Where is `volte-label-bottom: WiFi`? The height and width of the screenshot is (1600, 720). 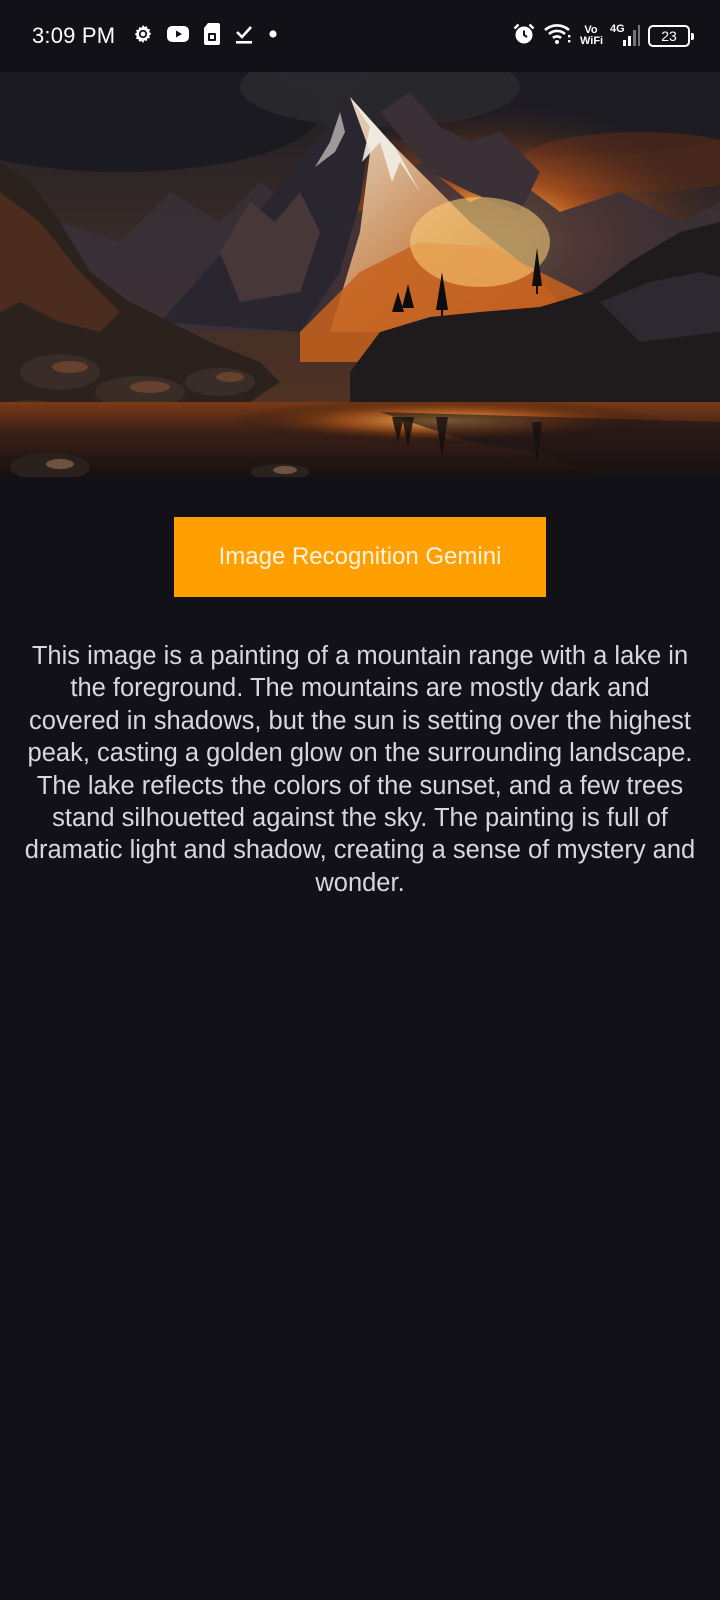
volte-label-bottom: WiFi is located at coordinates (592, 41).